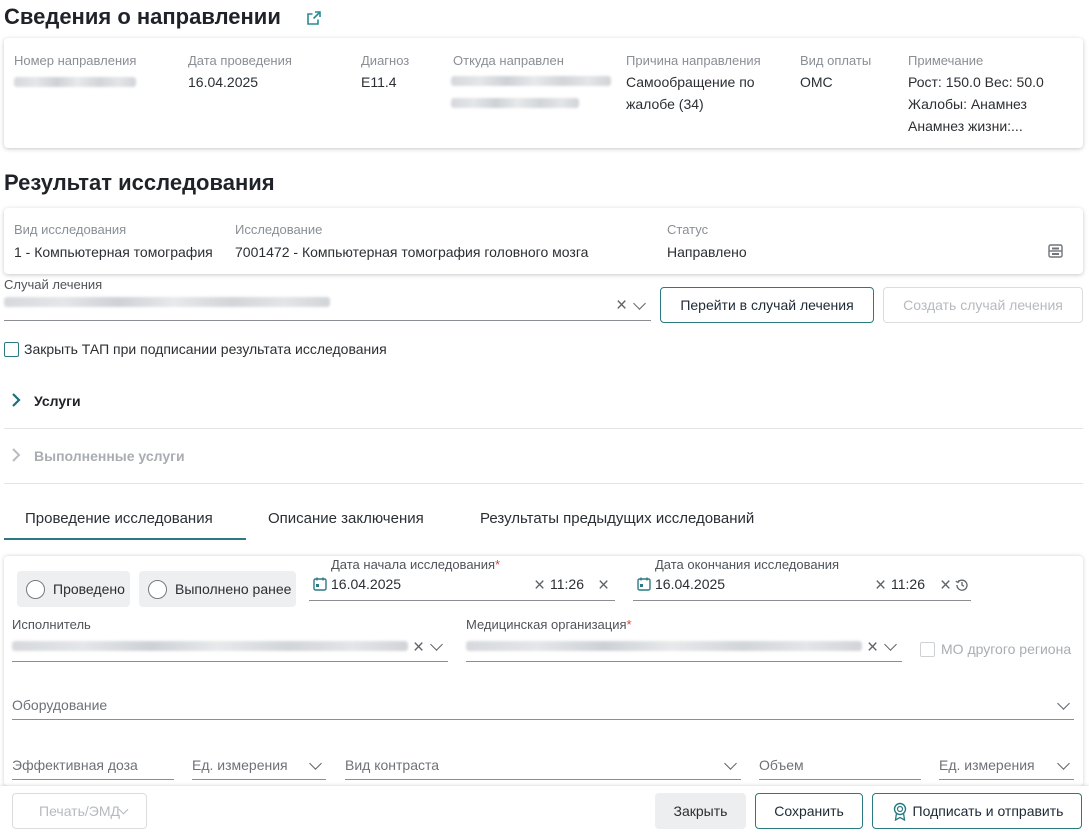 The width and height of the screenshot is (1089, 835). What do you see at coordinates (109, 456) in the screenshot?
I see `done-services-section-toggle: Выполненные услуги` at bounding box center [109, 456].